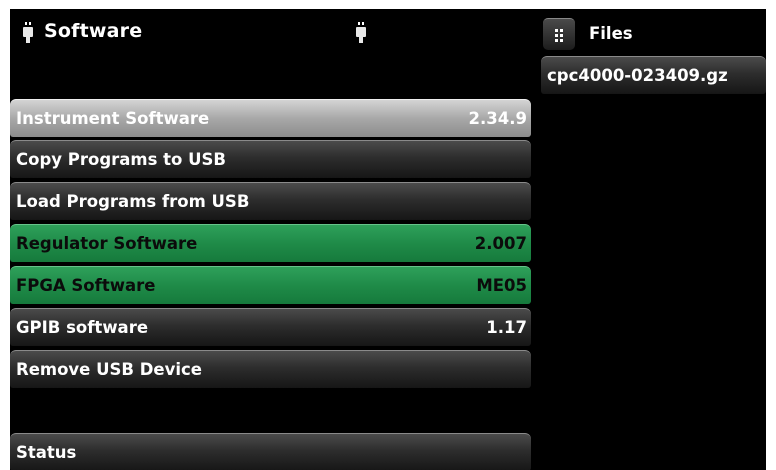 The height and width of the screenshot is (470, 776). I want to click on row-label: Remove USB Device, so click(109, 369).